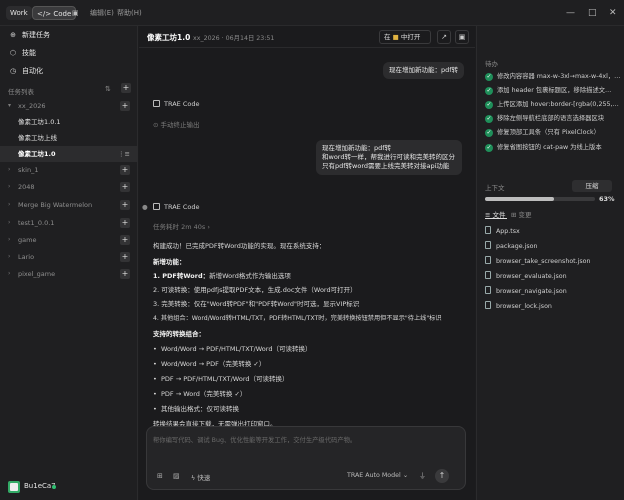 The height and width of the screenshot is (500, 624). What do you see at coordinates (613, 13) in the screenshot?
I see `close-button: ✕` at bounding box center [613, 13].